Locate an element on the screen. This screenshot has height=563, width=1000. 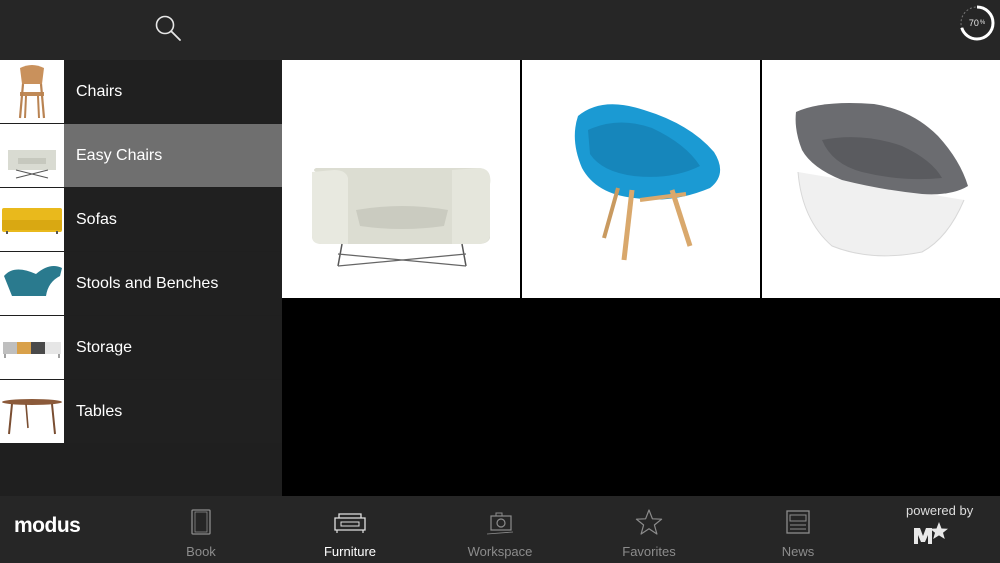
book-icon is located at coordinates (201, 522).